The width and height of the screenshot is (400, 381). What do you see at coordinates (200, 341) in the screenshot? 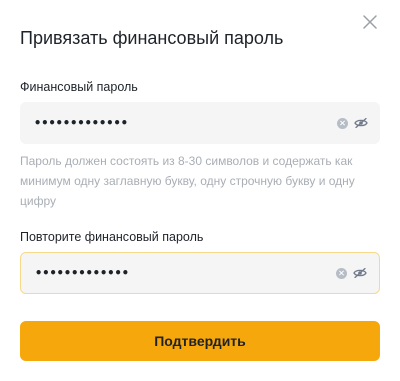
I see `confirm-button: Подтвердить` at bounding box center [200, 341].